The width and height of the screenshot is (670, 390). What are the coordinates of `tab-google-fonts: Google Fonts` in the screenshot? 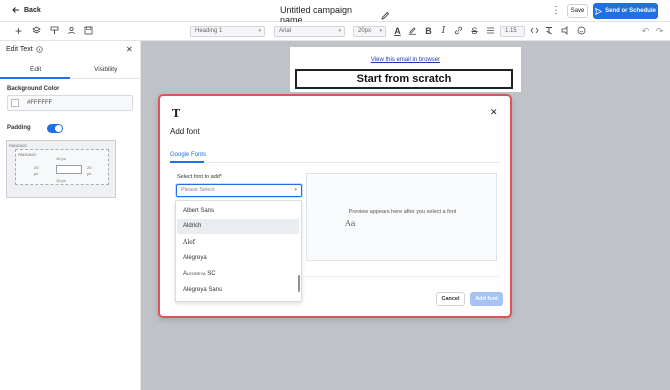 It's located at (188, 155).